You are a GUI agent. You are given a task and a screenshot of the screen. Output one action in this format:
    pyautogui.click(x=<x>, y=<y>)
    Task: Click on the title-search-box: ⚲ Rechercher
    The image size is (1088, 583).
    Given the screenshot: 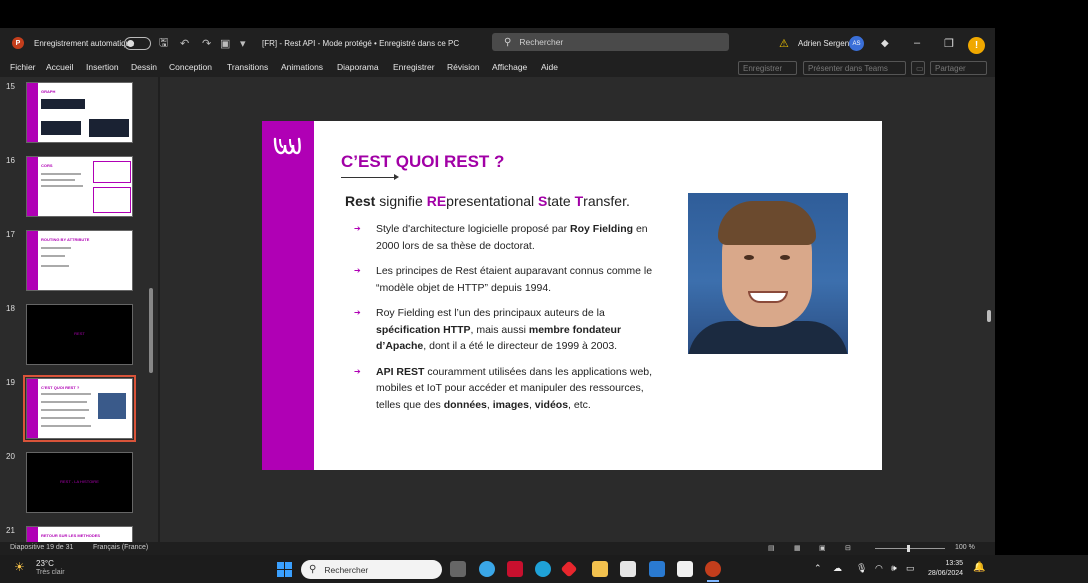 What is the action you would take?
    pyautogui.click(x=610, y=42)
    